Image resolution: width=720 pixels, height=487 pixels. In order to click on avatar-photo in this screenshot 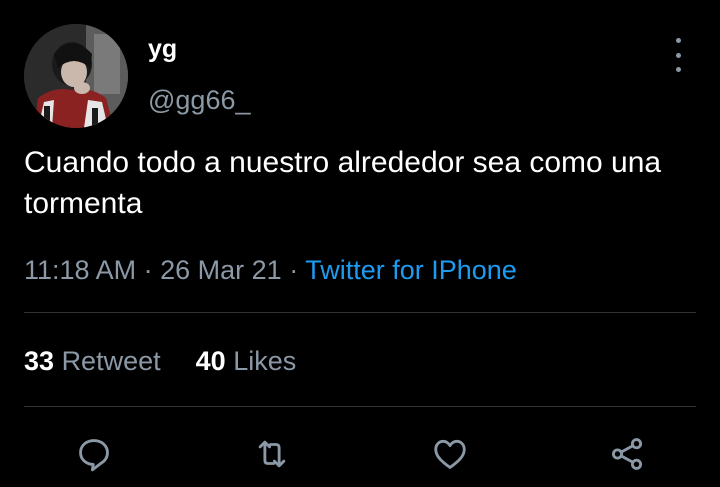, I will do `click(76, 76)`.